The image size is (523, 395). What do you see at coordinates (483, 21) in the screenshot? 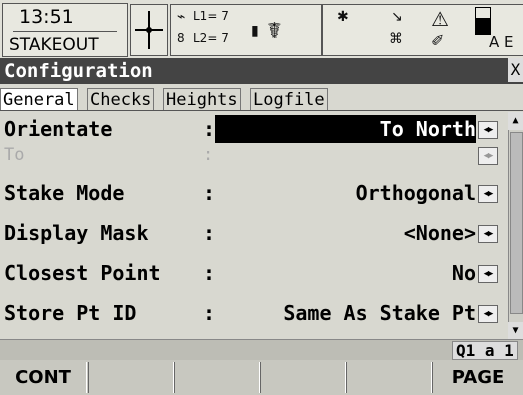
I see `battery-level-icon` at bounding box center [483, 21].